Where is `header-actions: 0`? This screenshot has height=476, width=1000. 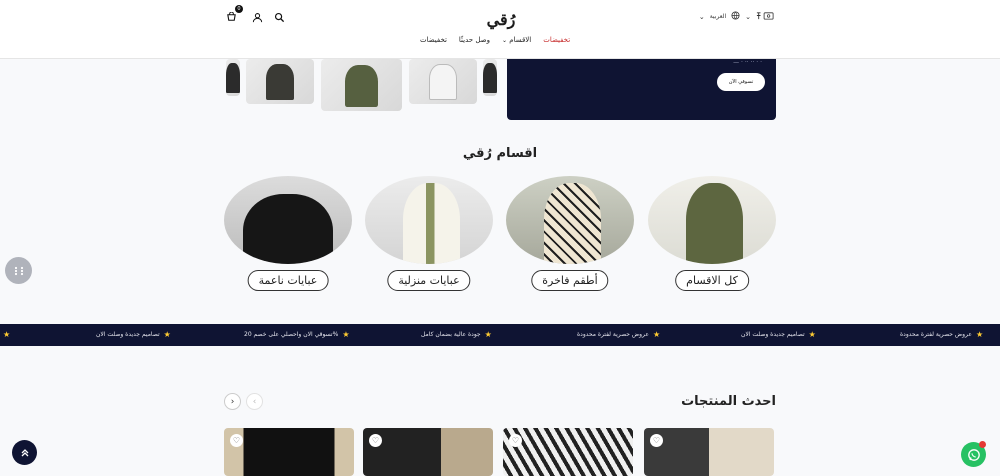
header-actions: 0 is located at coordinates (255, 14).